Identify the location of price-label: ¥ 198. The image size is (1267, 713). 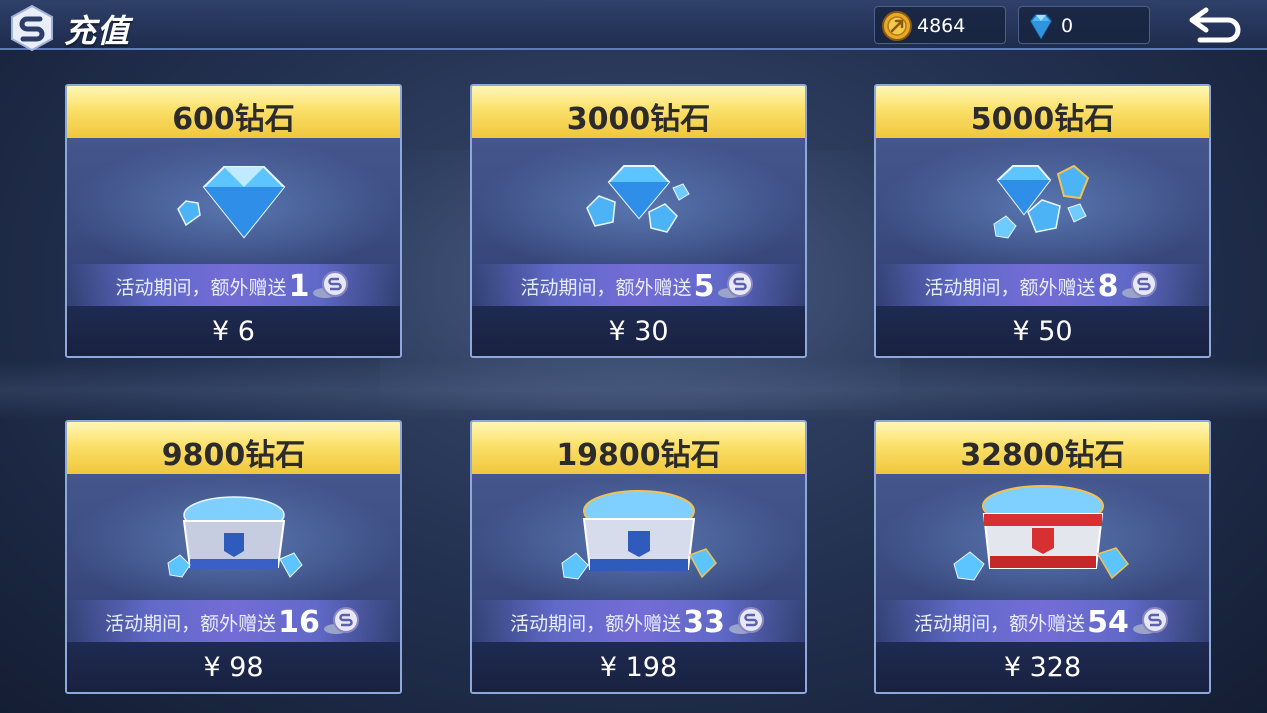
(638, 667).